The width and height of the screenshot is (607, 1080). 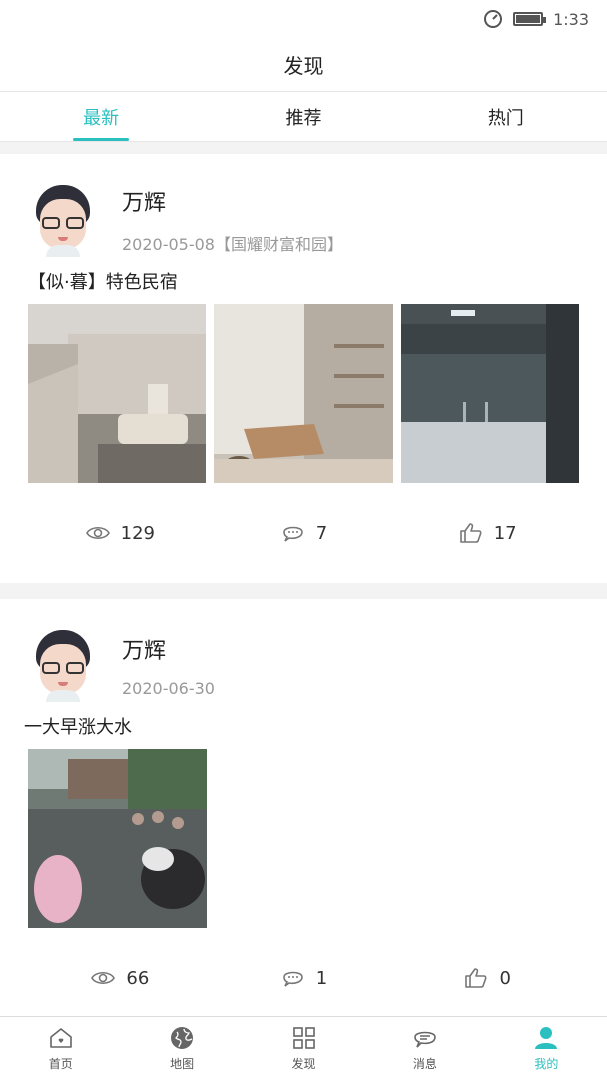 I want to click on tab-latest: 最新, so click(x=101, y=116).